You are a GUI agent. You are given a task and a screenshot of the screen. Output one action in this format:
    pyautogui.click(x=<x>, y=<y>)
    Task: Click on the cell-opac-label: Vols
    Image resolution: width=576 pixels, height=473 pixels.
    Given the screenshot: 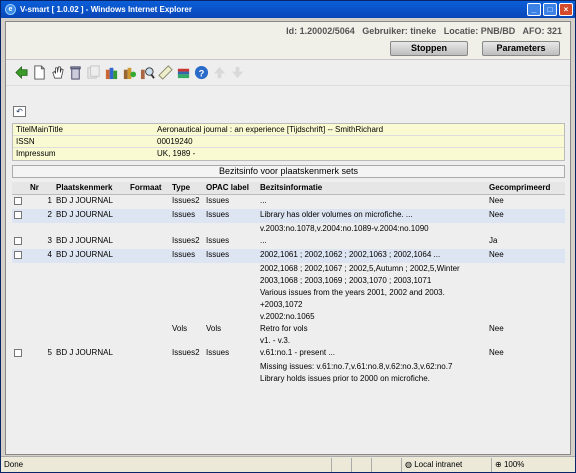 What is the action you would take?
    pyautogui.click(x=214, y=328)
    